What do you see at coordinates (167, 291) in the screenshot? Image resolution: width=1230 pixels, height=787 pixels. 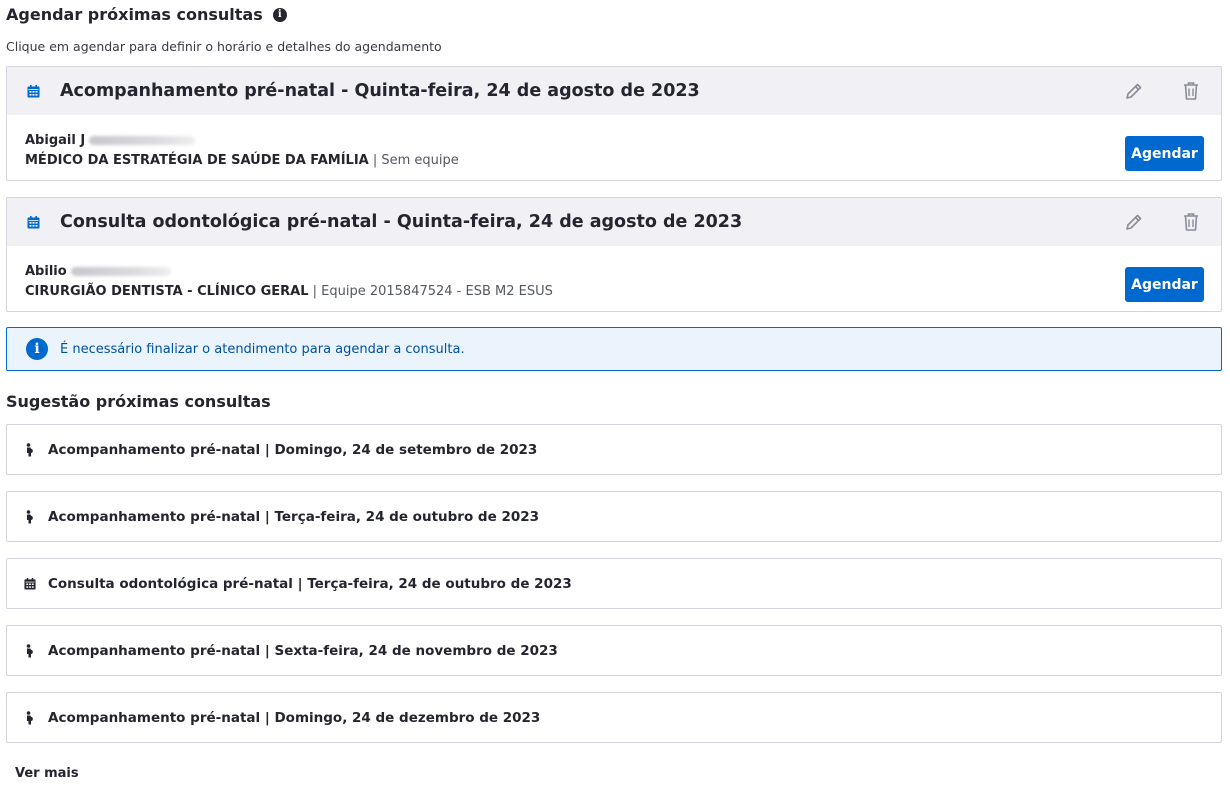 I see `professional-role: CIRURGIÃO DENTISTA - CLÍNICO GERAL` at bounding box center [167, 291].